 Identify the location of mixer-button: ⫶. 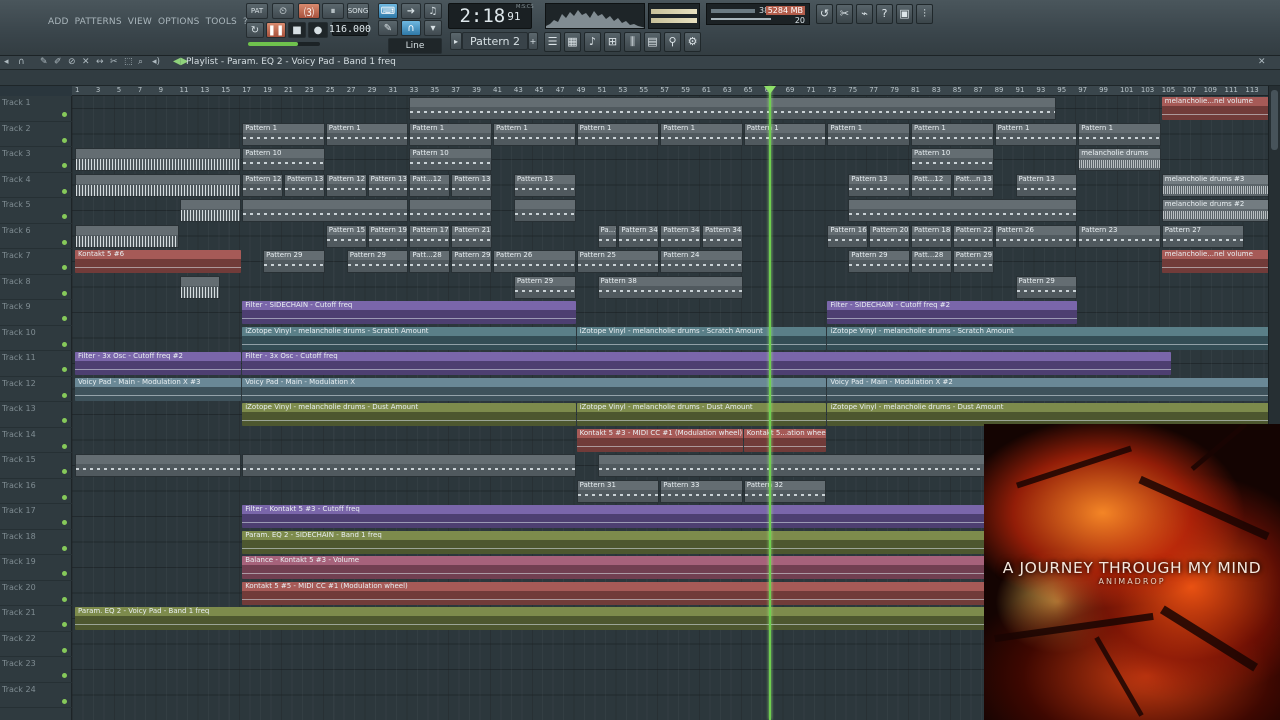
(924, 14).